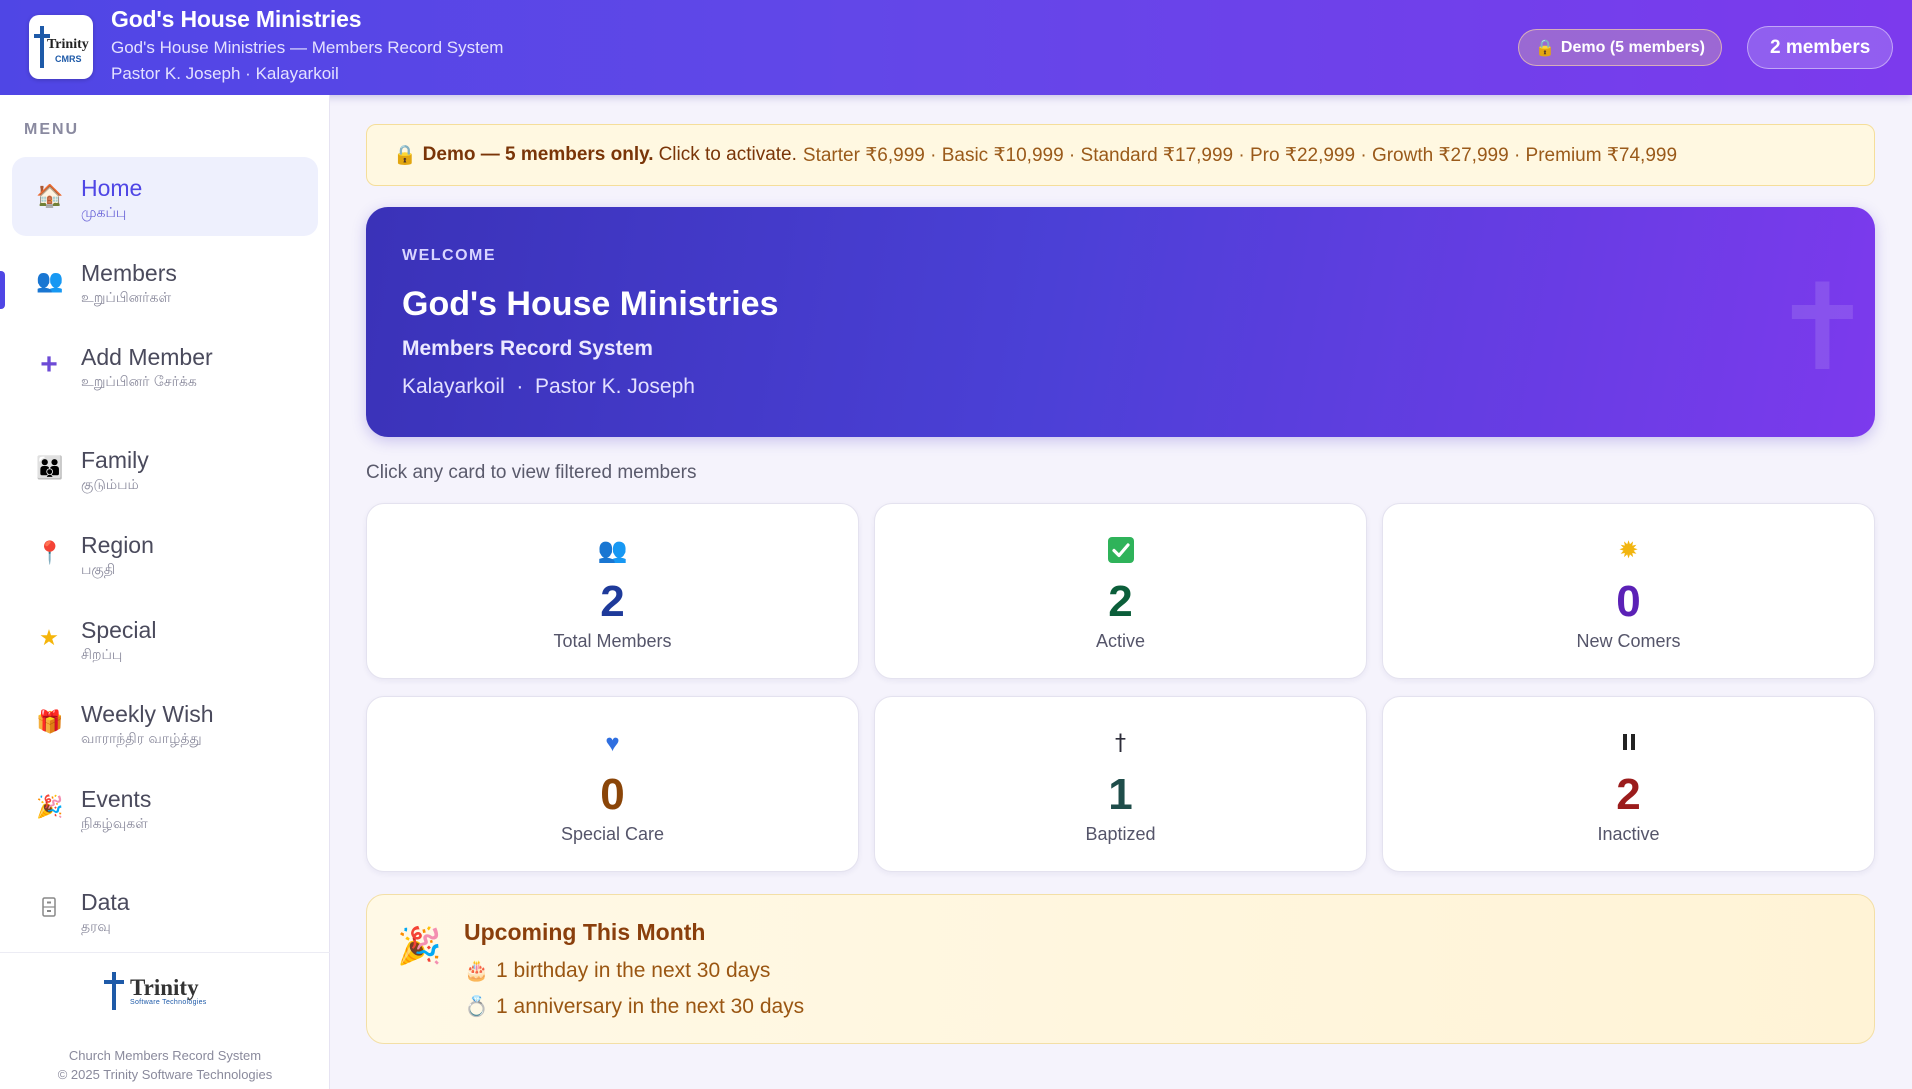 This screenshot has width=1912, height=1089. What do you see at coordinates (1120, 794) in the screenshot?
I see `stat-value: 1` at bounding box center [1120, 794].